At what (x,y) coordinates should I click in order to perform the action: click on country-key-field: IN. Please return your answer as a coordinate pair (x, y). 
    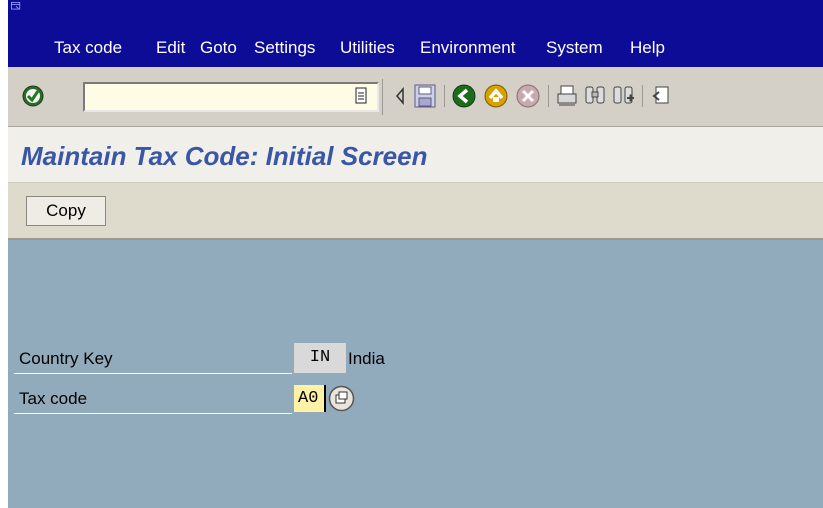
    Looking at the image, I should click on (320, 358).